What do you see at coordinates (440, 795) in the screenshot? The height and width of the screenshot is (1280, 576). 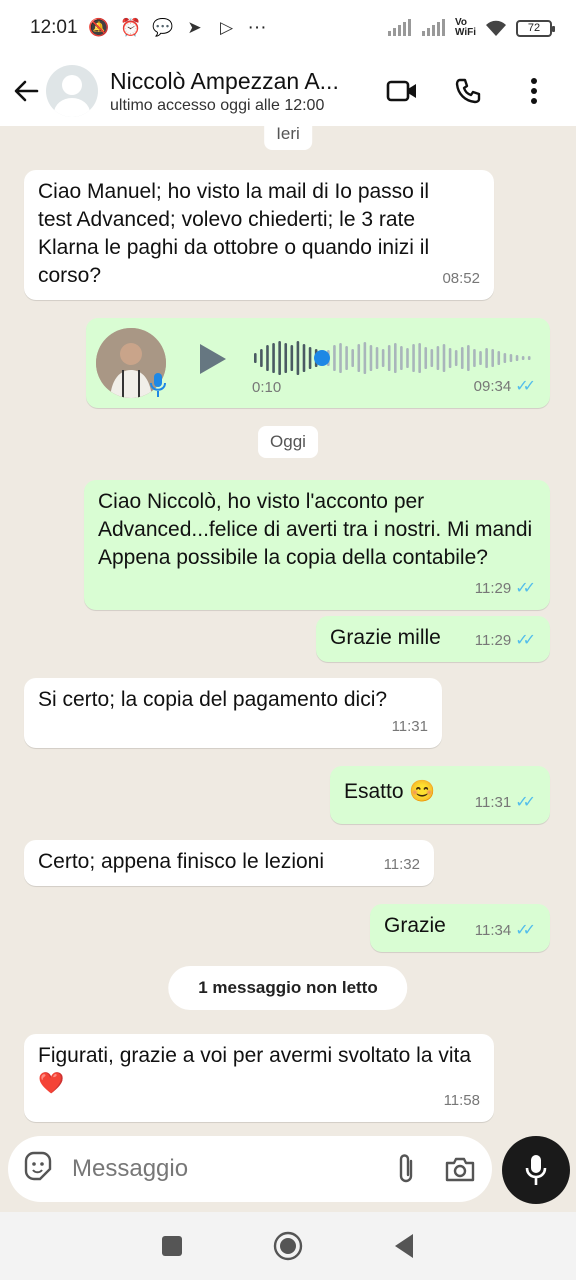 I see `message-bubble-outgoing: Esatto 😊 11:31 ✓✓` at bounding box center [440, 795].